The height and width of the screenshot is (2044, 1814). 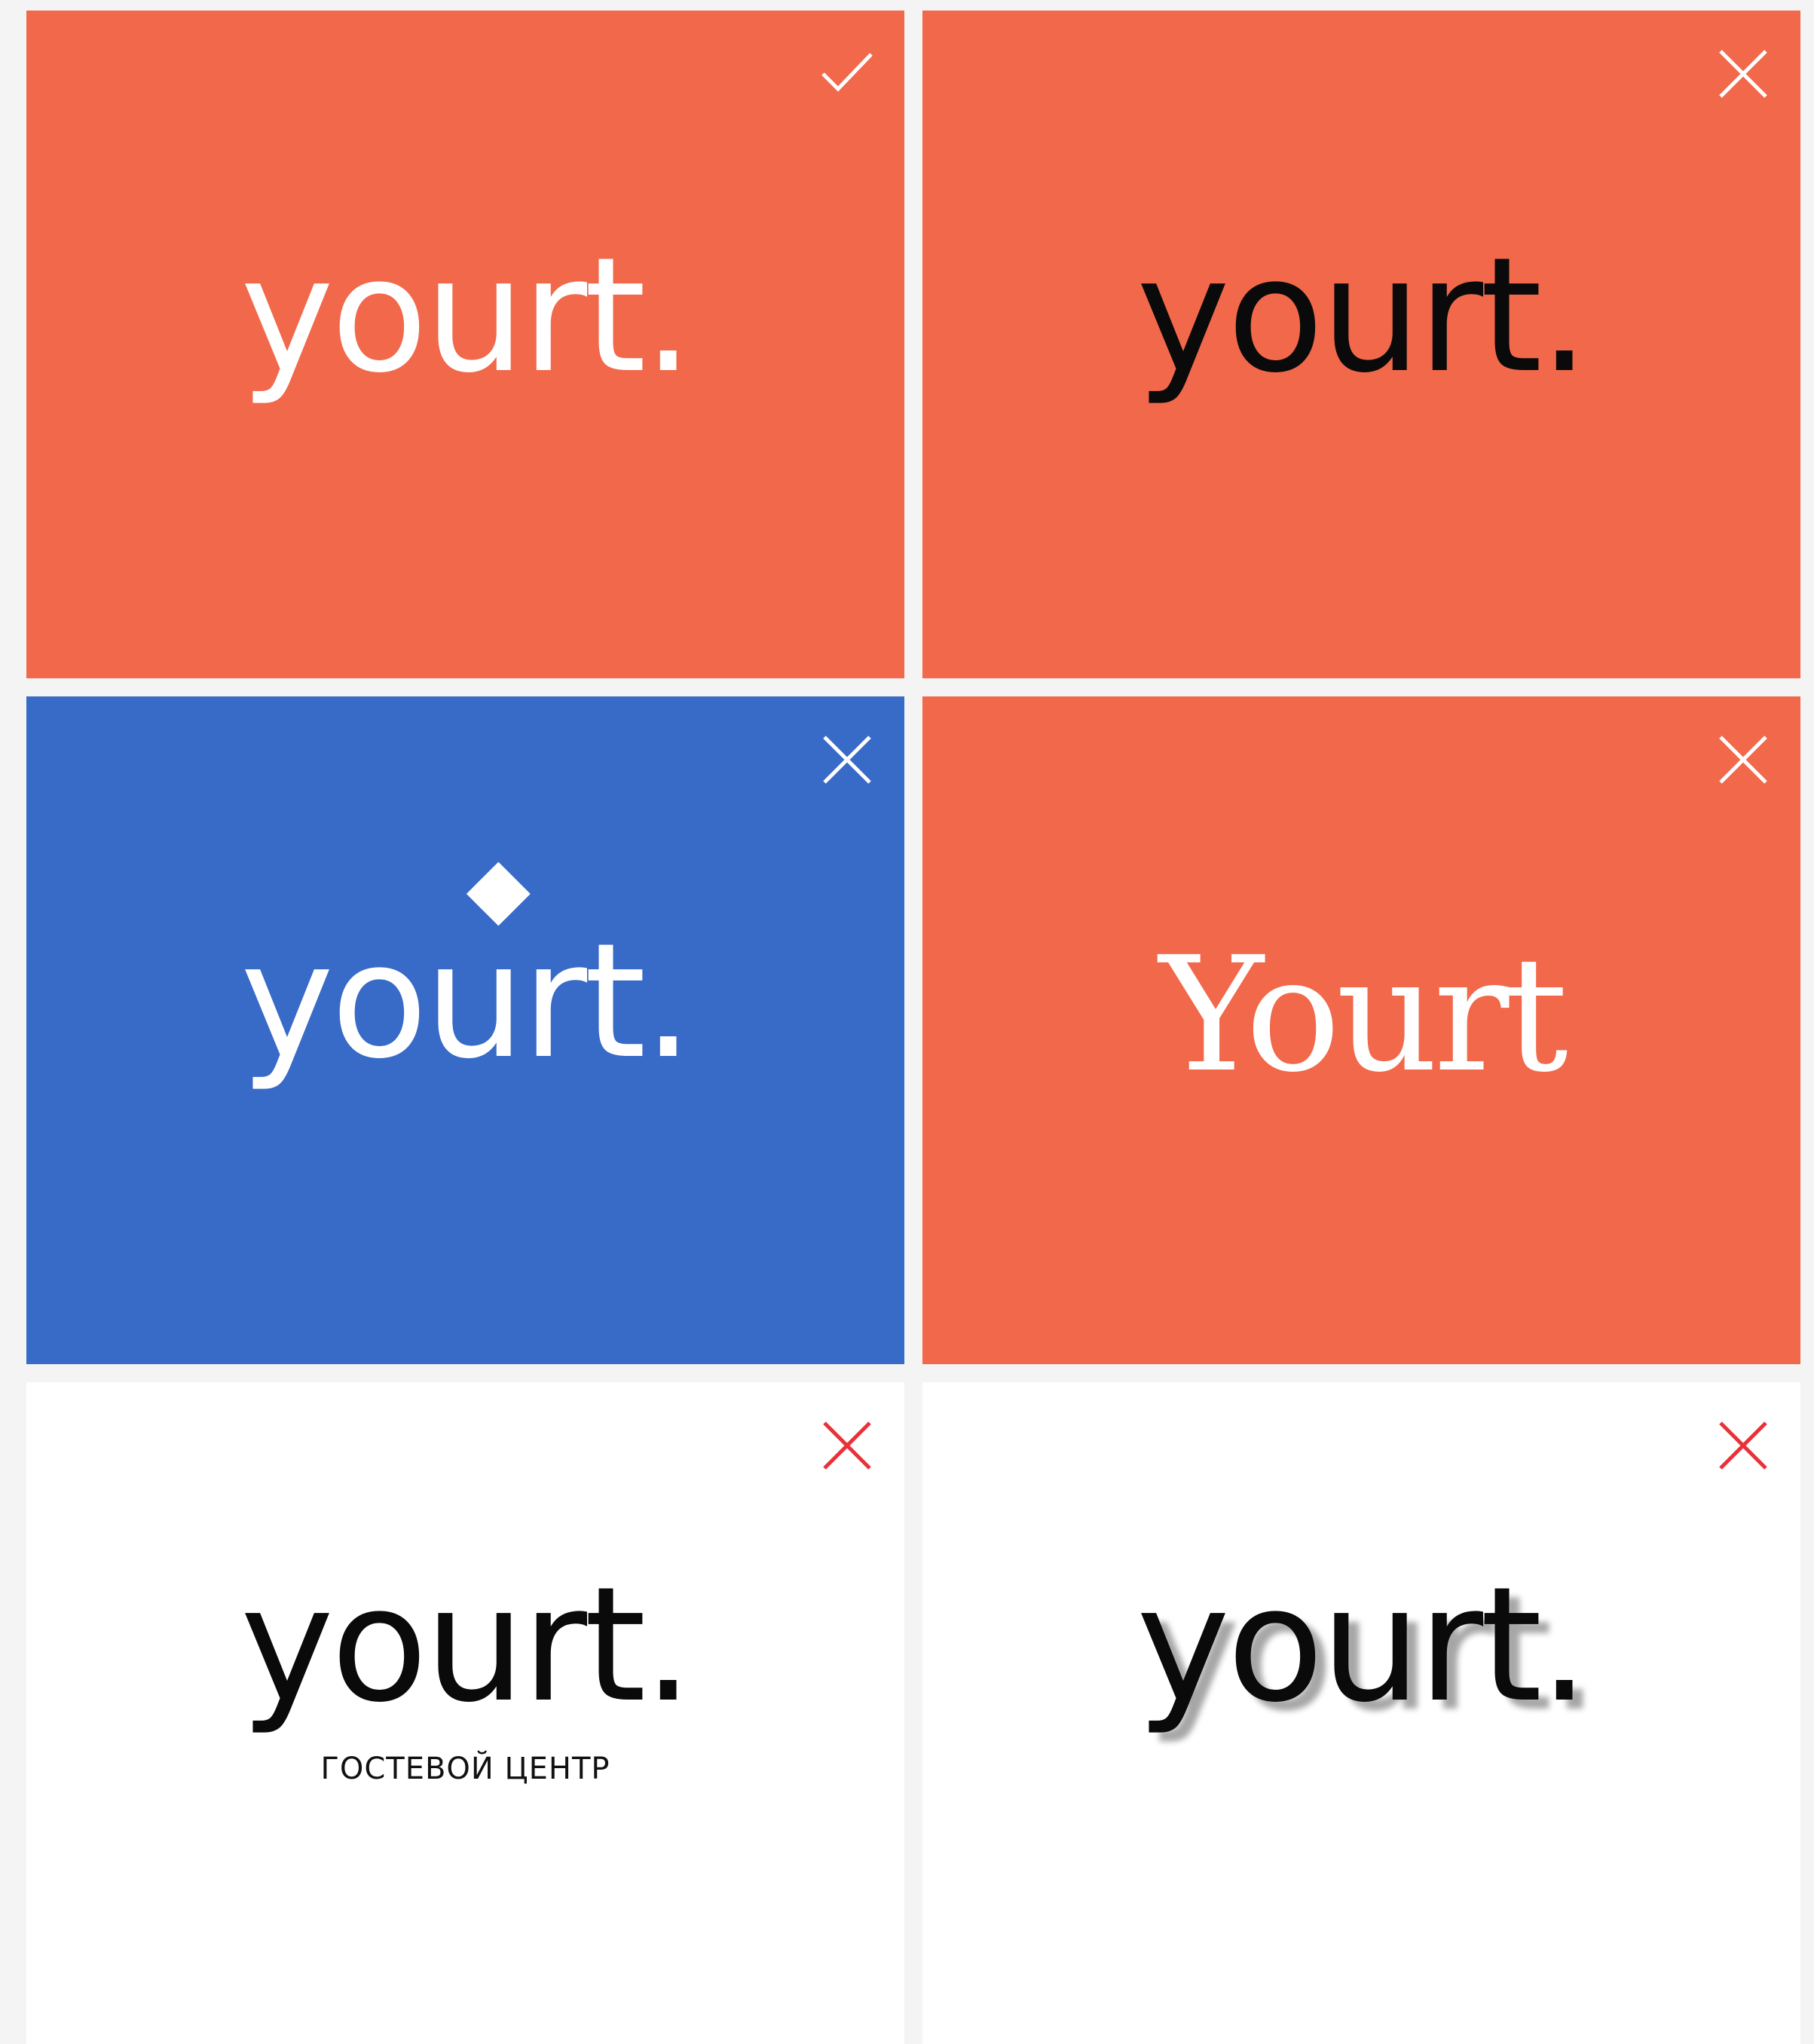 I want to click on logo: yourt. ГОСТЕВОЙ ЦЕНТР, so click(x=466, y=1670).